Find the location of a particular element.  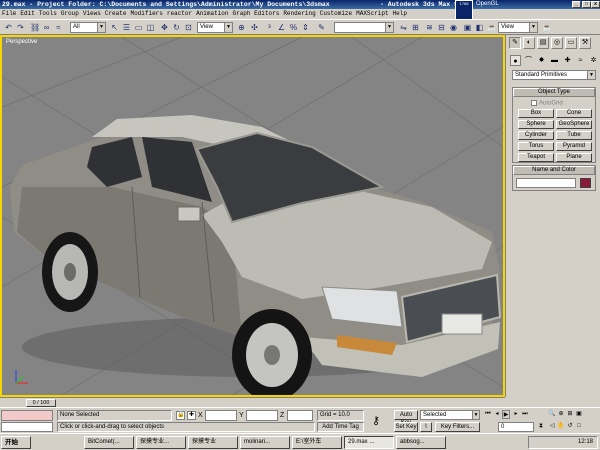

spinner-snap-icon: ⇕ is located at coordinates (305, 27).